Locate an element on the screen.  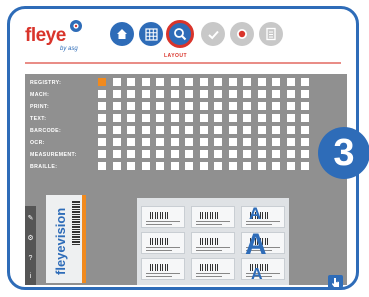
help-icon: ? is located at coordinates (30, 258).